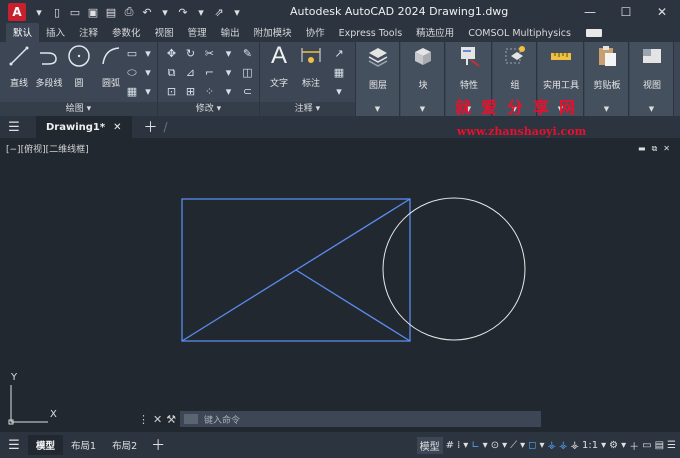 Image resolution: width=680 pixels, height=458 pixels. What do you see at coordinates (19, 66) in the screenshot?
I see `line-button: 直线` at bounding box center [19, 66].